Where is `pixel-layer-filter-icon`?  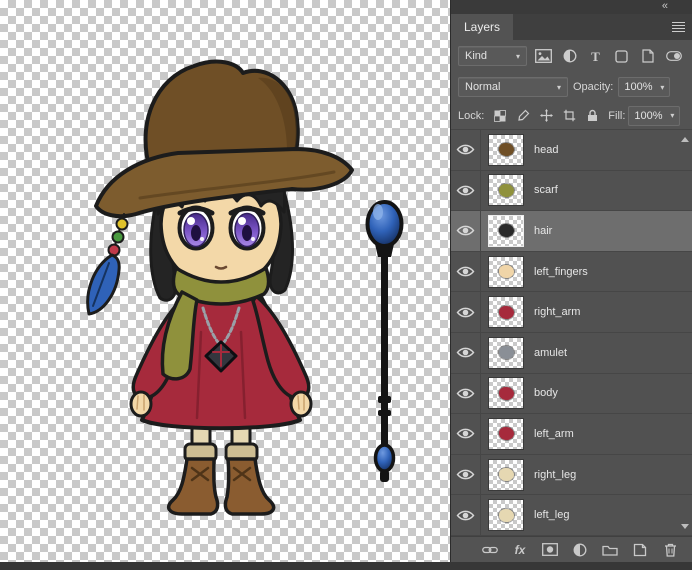 pixel-layer-filter-icon is located at coordinates (543, 56).